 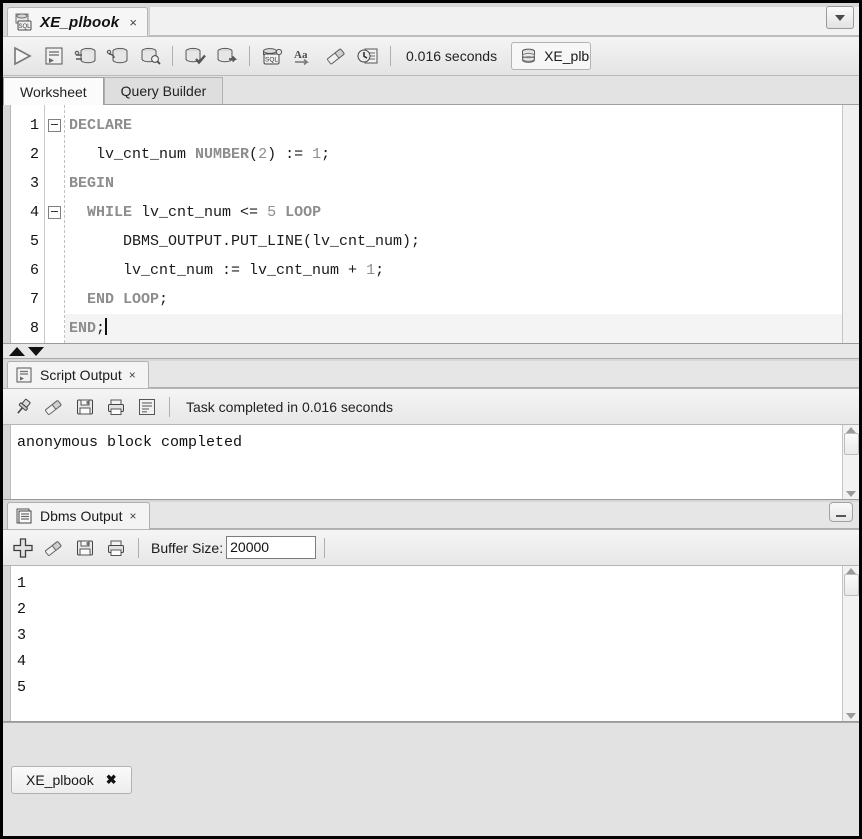 I want to click on status-bar-connection-tab: XE_plbook ✖, so click(x=71, y=779).